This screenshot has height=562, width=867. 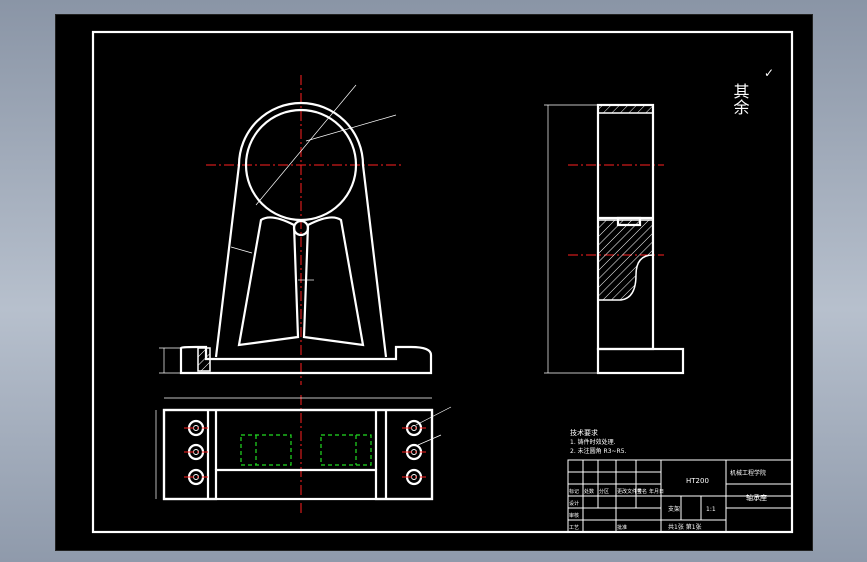 What do you see at coordinates (303, 455) in the screenshot?
I see `top-view` at bounding box center [303, 455].